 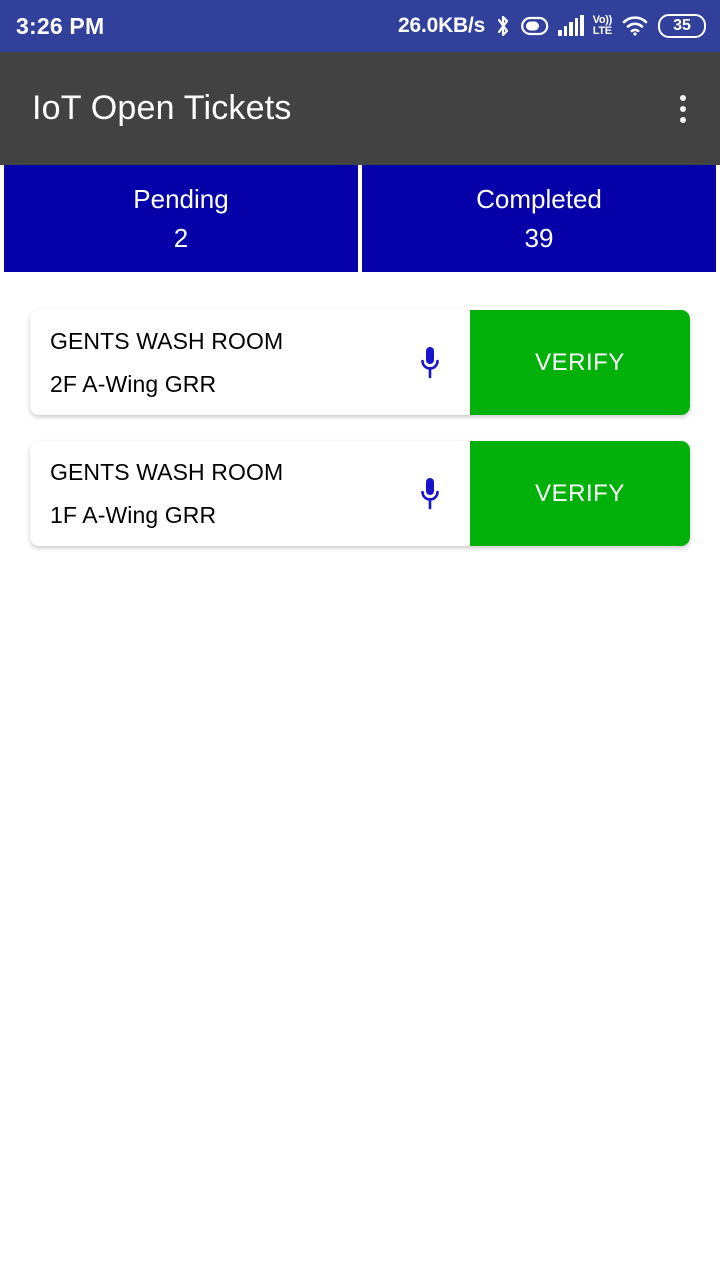 I want to click on battery-level-text: 35, so click(x=682, y=25).